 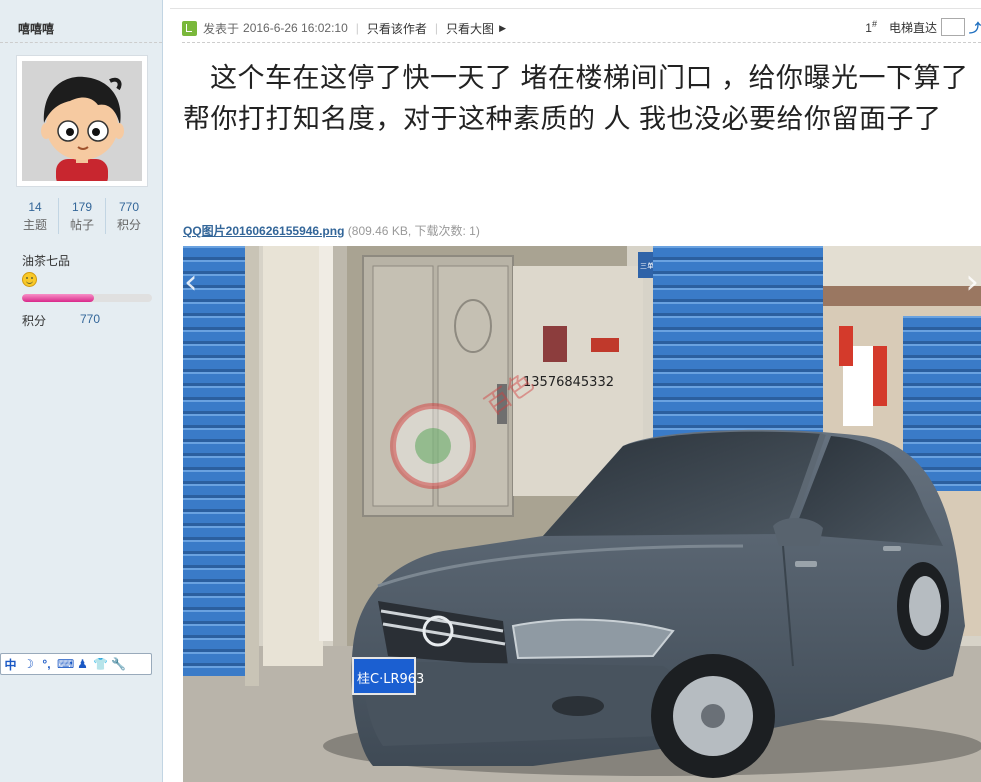 What do you see at coordinates (82, 207) in the screenshot?
I see `stat-posts-value: 179` at bounding box center [82, 207].